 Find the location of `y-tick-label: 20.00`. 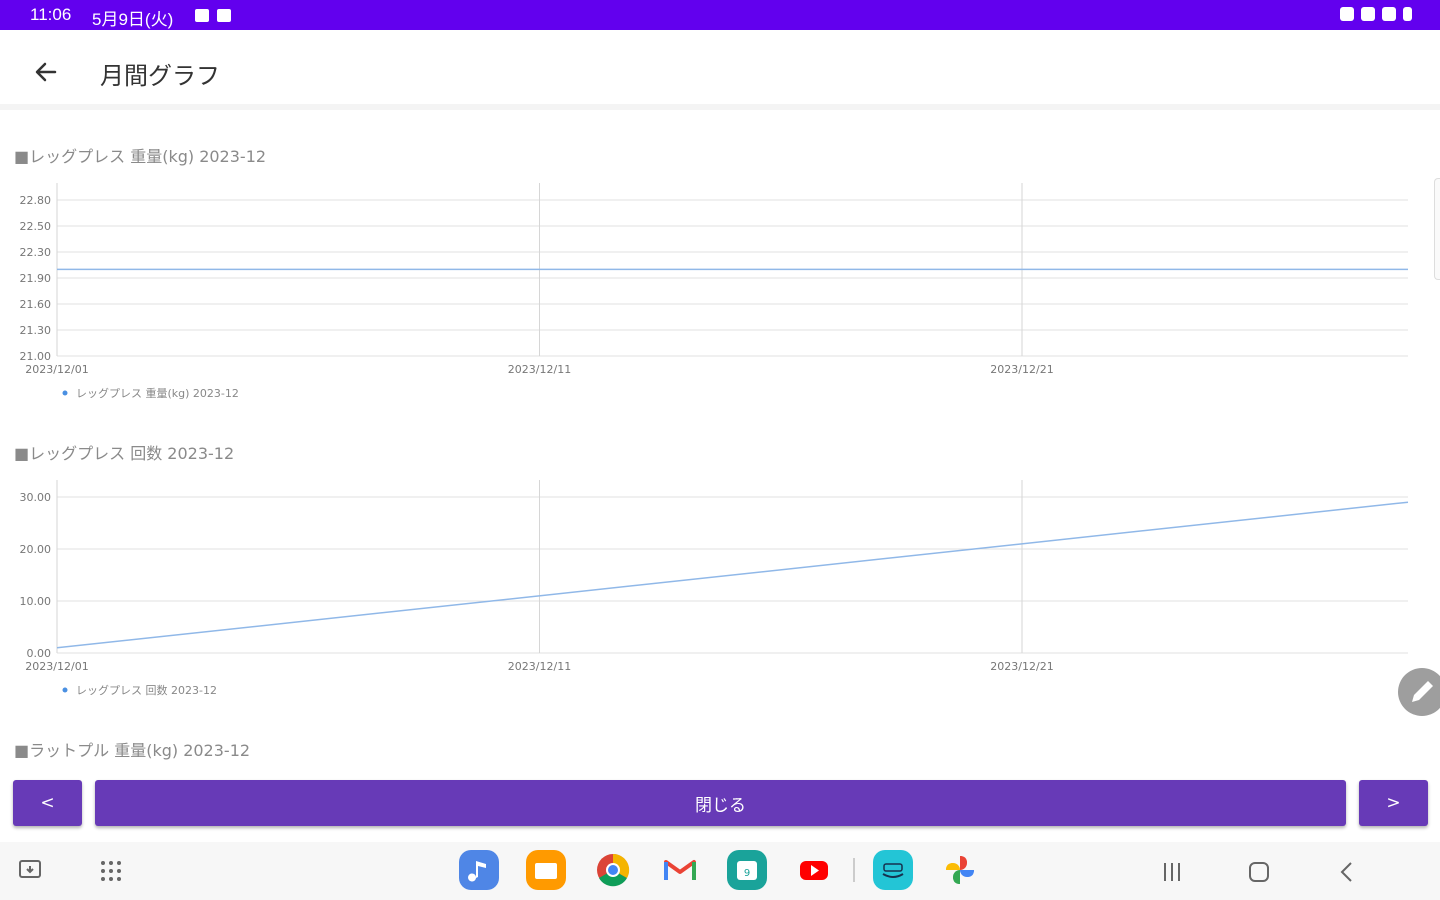

y-tick-label: 20.00 is located at coordinates (36, 549).